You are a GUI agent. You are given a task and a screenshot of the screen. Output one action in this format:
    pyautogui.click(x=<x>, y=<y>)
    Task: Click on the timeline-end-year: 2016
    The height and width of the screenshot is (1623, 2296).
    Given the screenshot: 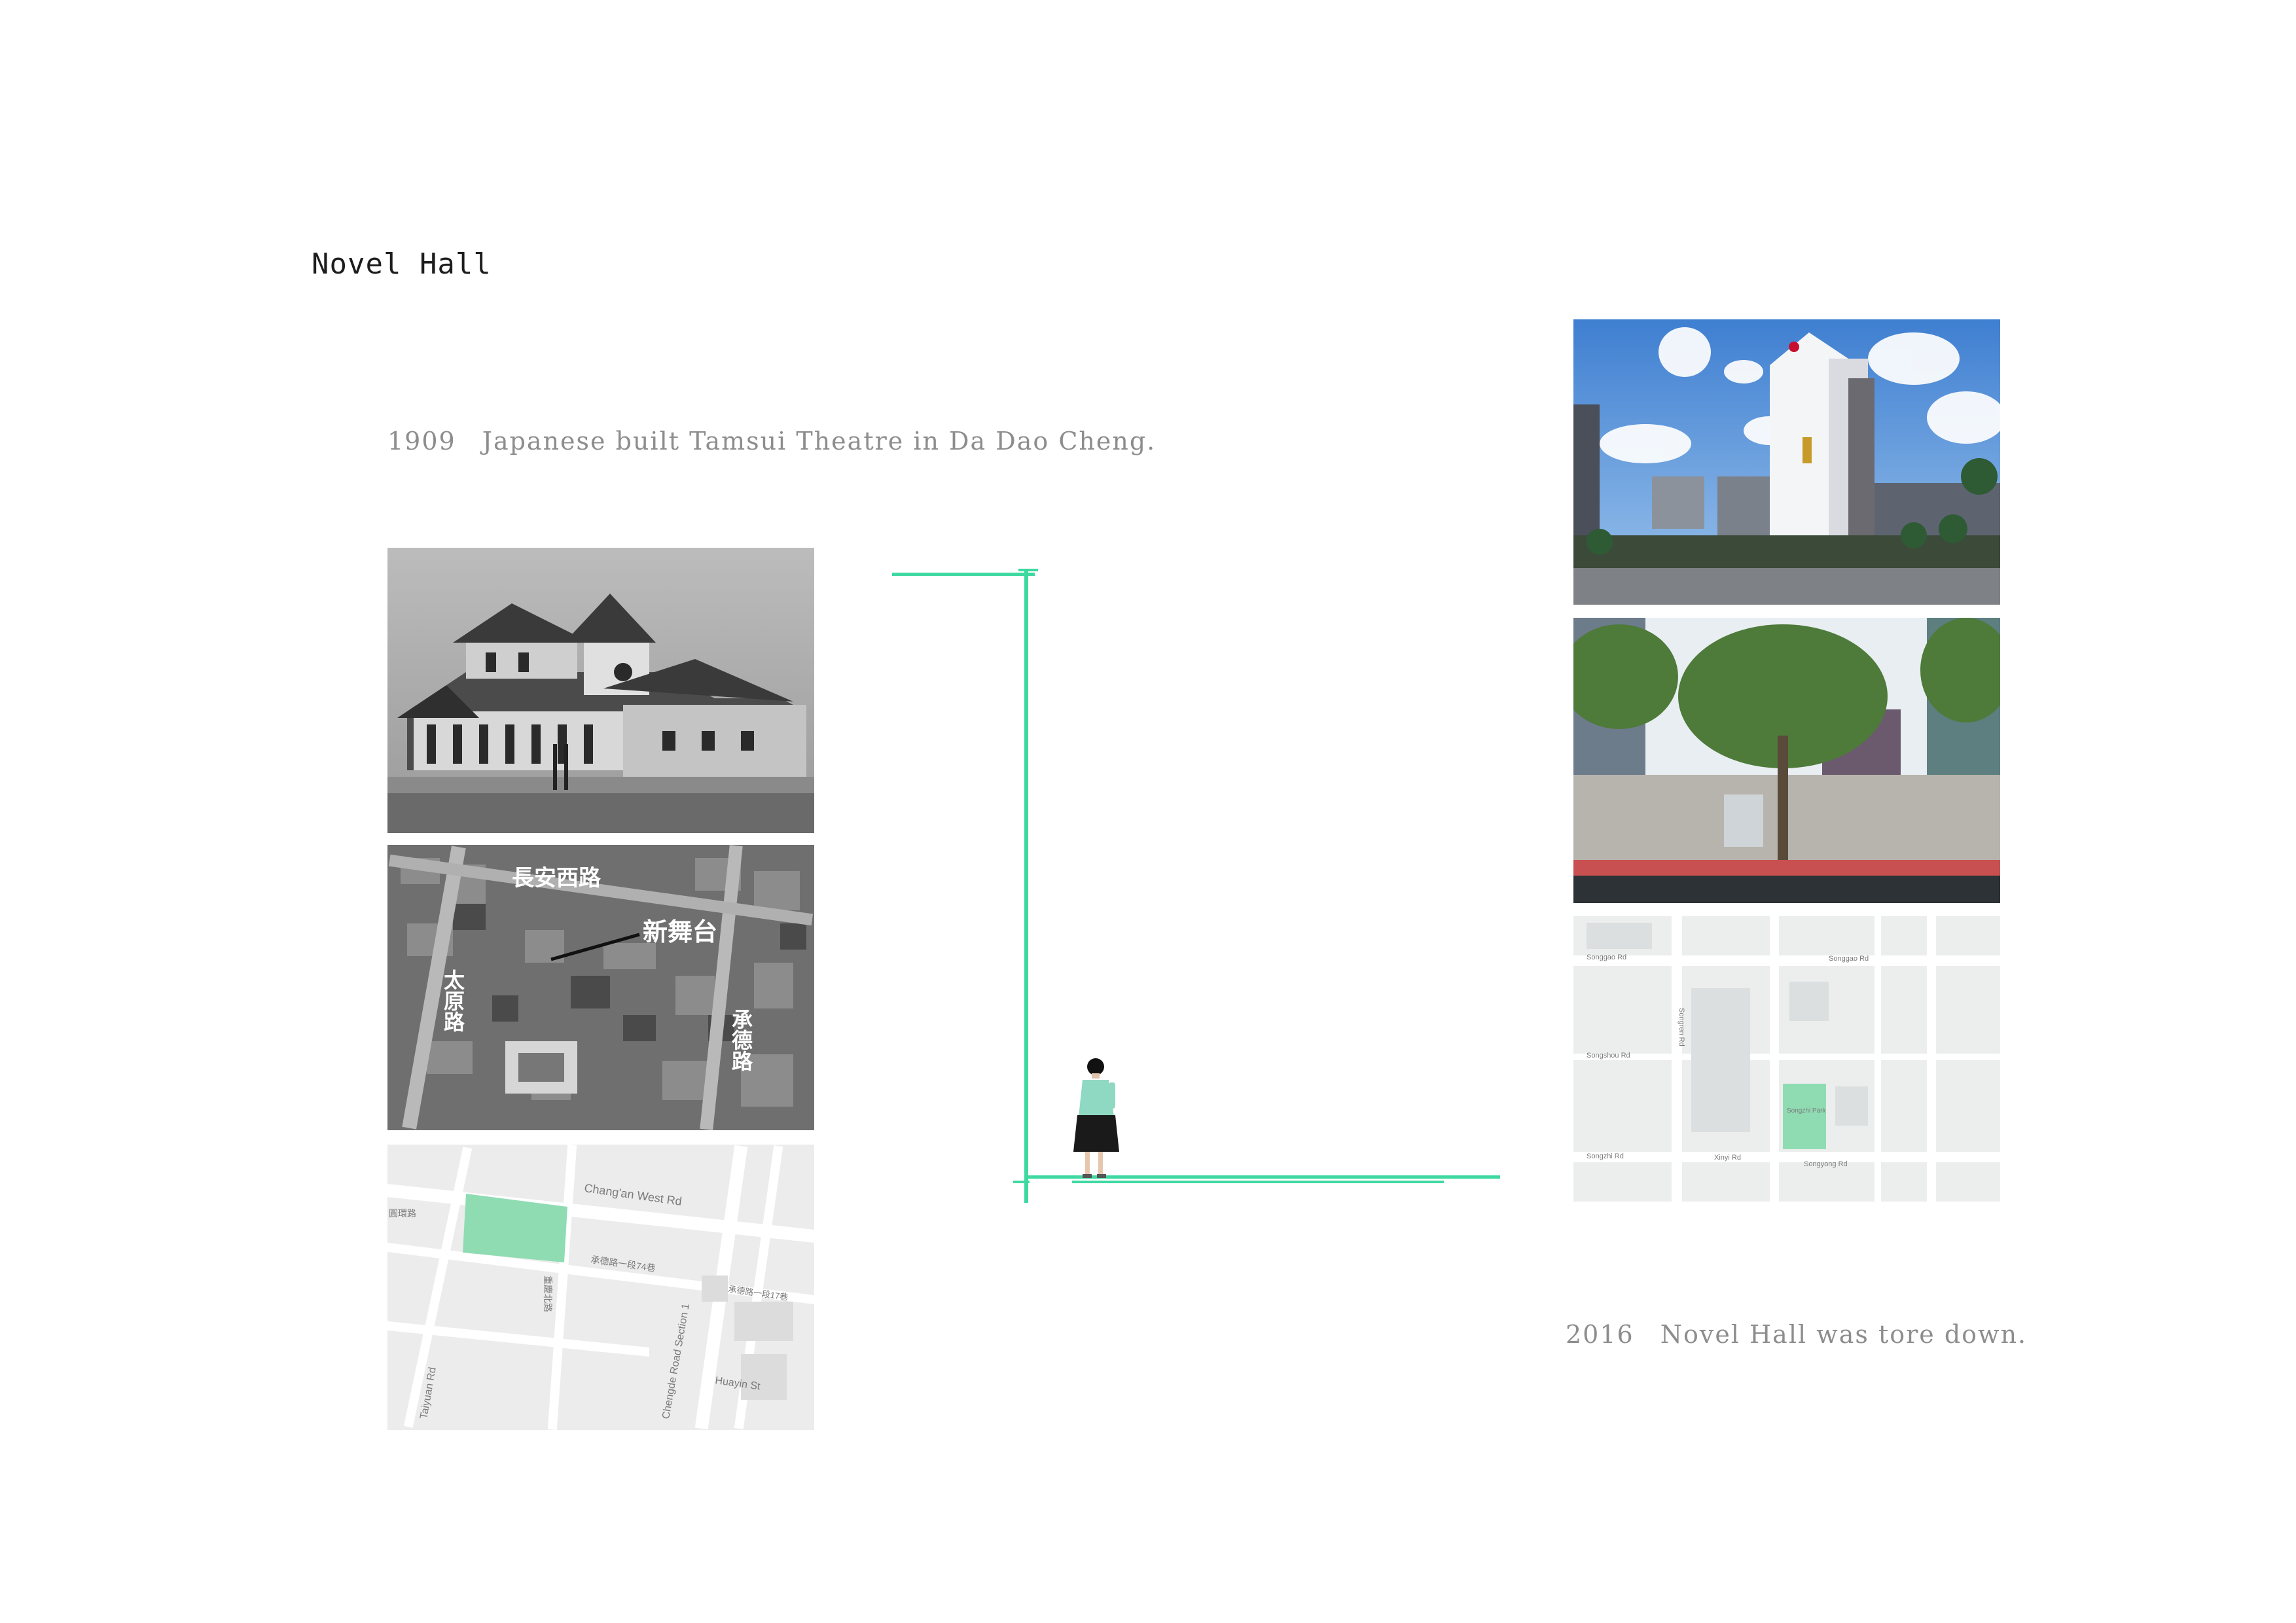 What is the action you would take?
    pyautogui.click(x=1600, y=1334)
    